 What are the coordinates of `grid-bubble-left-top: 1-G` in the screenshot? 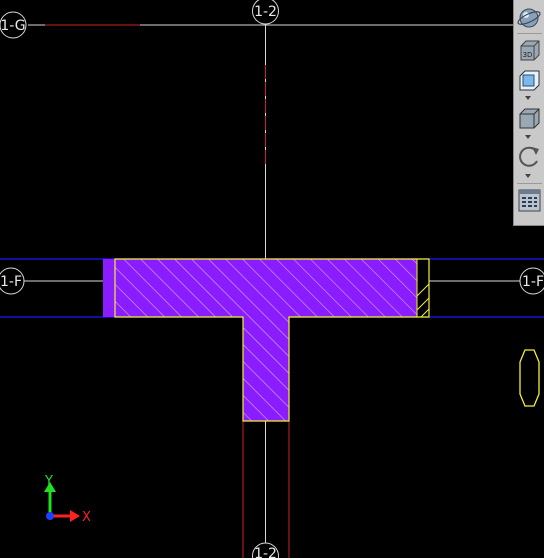 It's located at (13, 25).